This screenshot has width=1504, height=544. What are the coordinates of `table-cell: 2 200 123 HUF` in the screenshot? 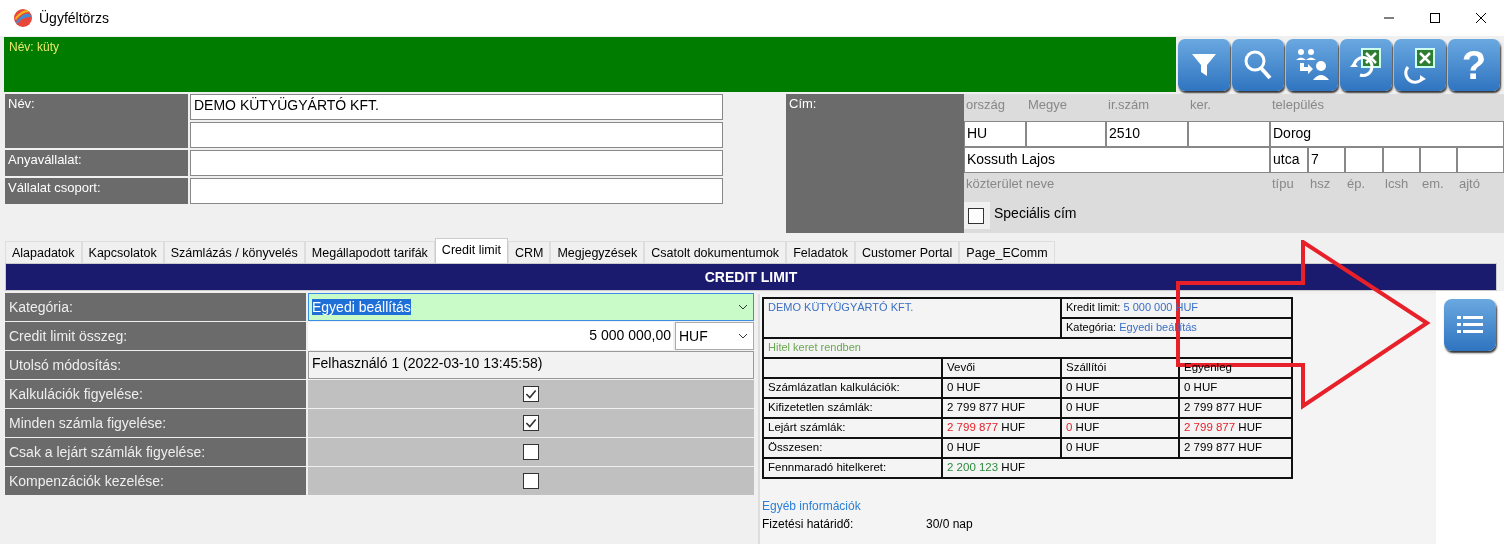 It's located at (1117, 468).